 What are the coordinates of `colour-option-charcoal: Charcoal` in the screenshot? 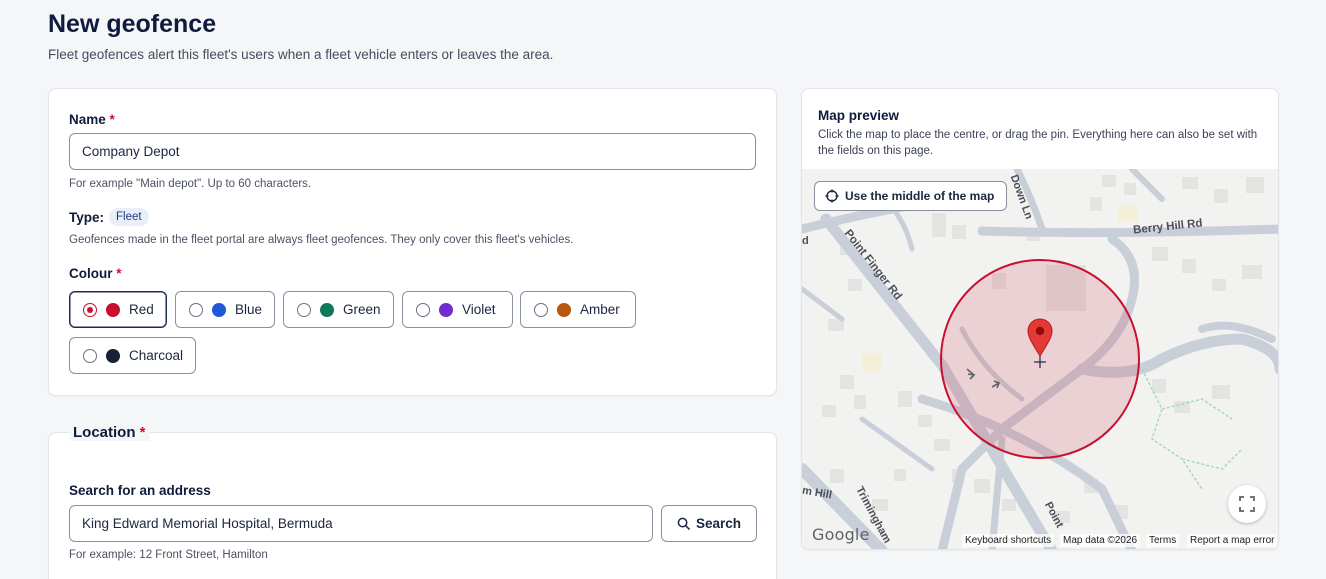 It's located at (132, 355).